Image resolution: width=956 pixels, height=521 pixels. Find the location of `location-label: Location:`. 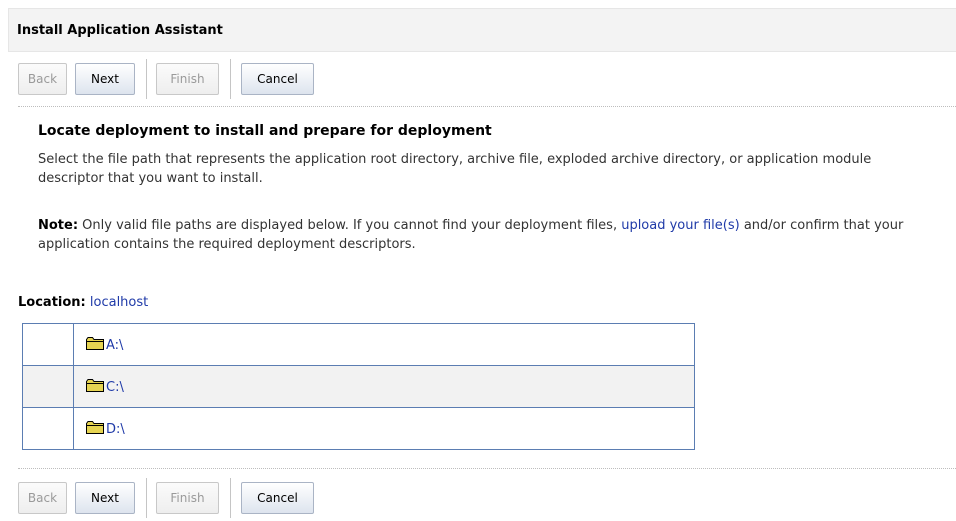

location-label: Location: is located at coordinates (52, 302).